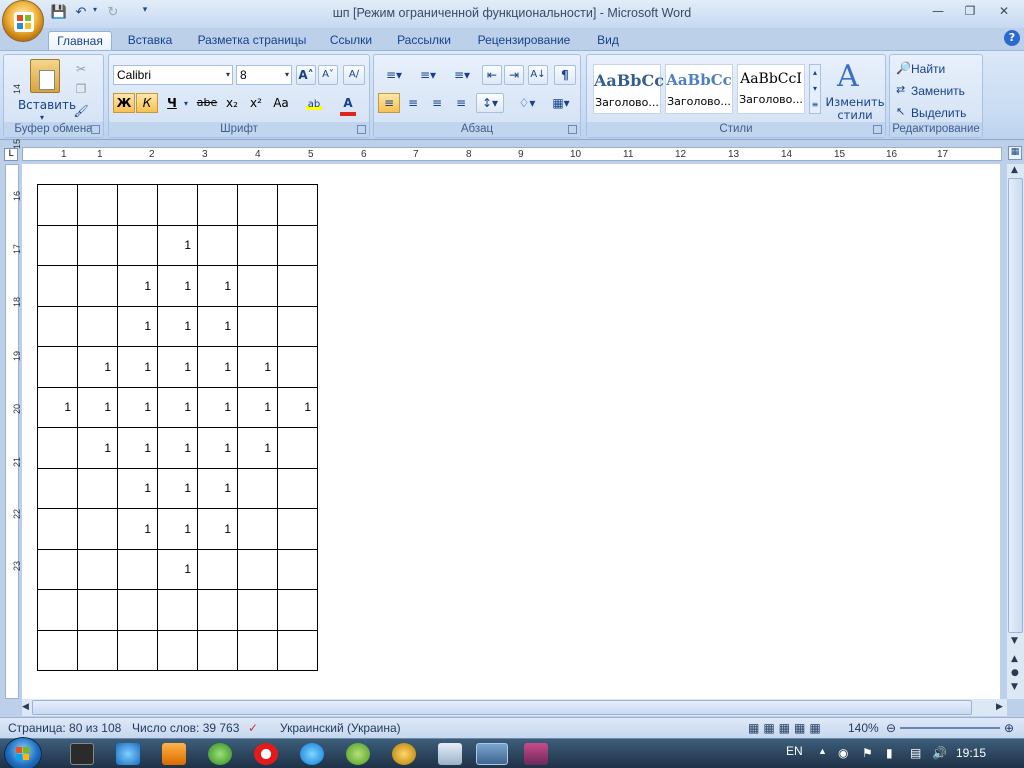  I want to click on decrease-indent-icon: ⇤, so click(492, 75).